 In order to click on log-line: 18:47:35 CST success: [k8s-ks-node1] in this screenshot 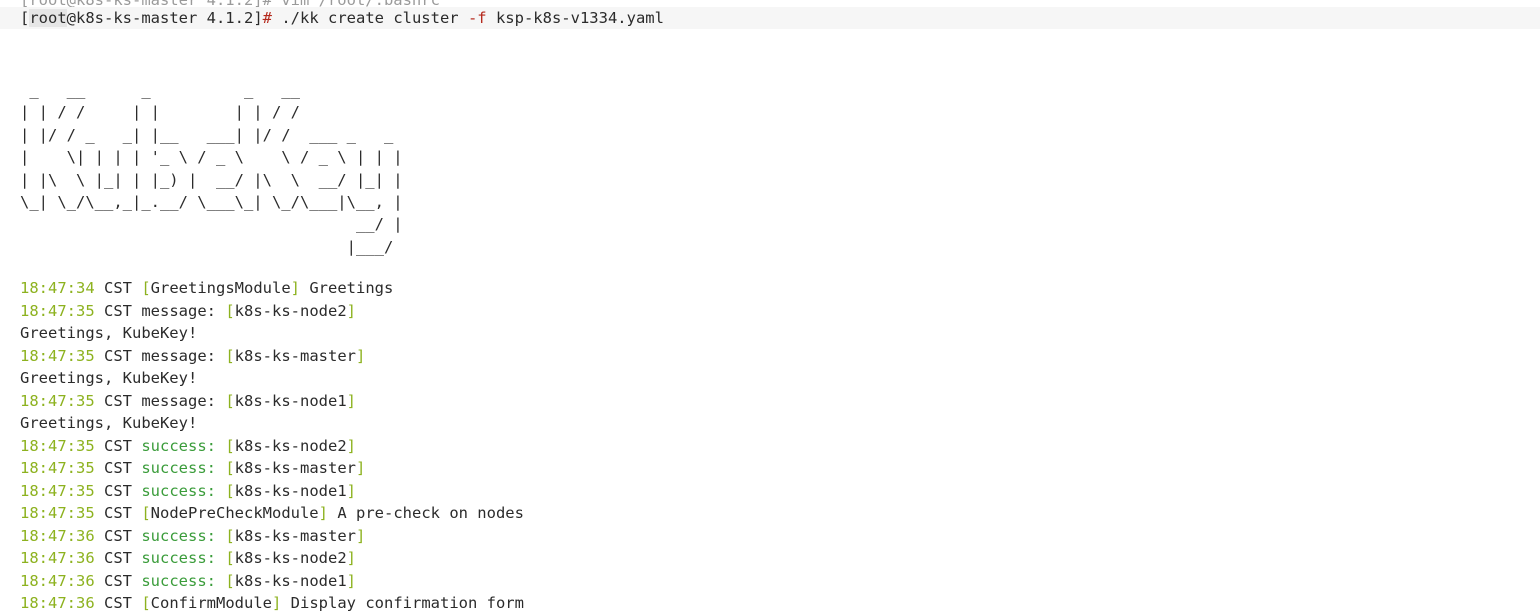, I will do `click(188, 490)`.